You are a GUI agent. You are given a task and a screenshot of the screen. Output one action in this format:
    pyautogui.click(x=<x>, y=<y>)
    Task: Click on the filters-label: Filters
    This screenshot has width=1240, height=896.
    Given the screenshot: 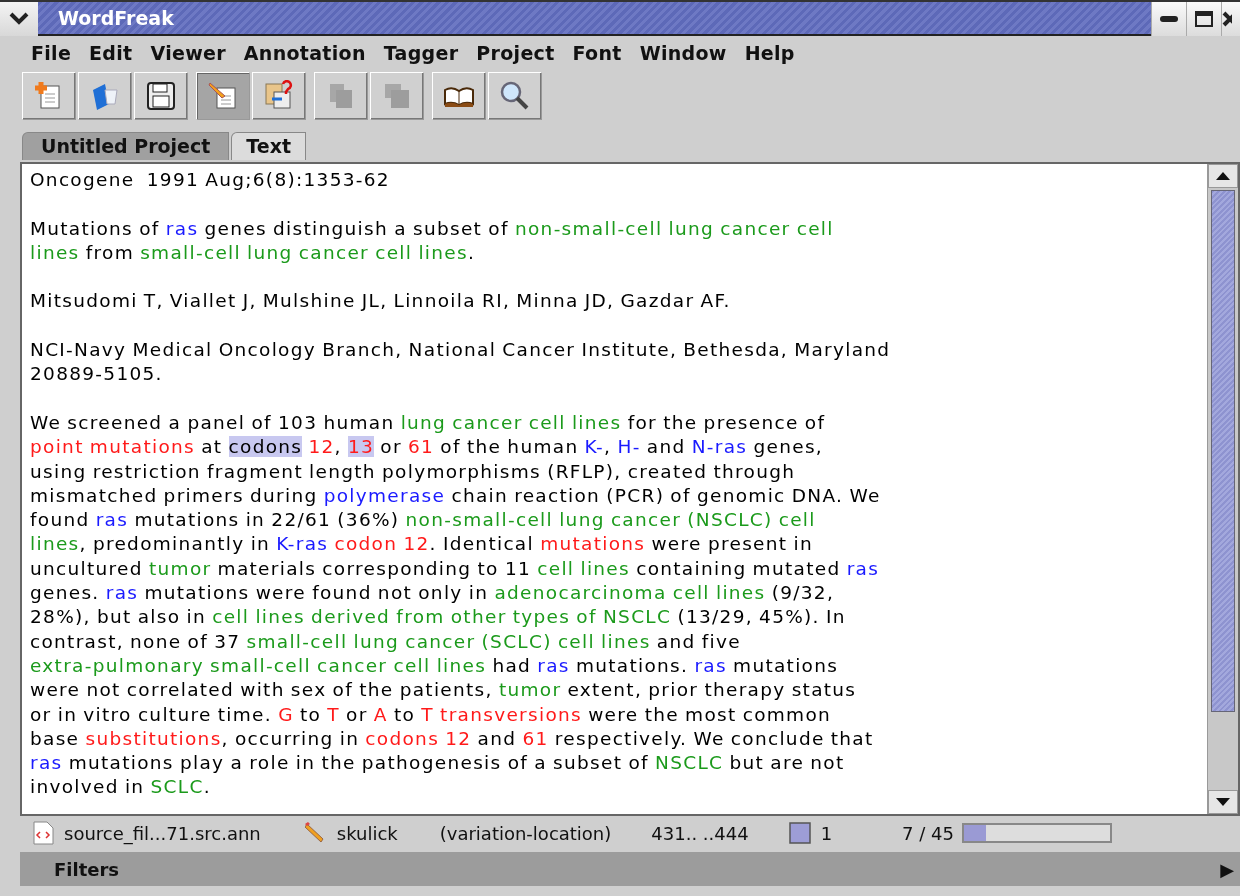 What is the action you would take?
    pyautogui.click(x=87, y=869)
    